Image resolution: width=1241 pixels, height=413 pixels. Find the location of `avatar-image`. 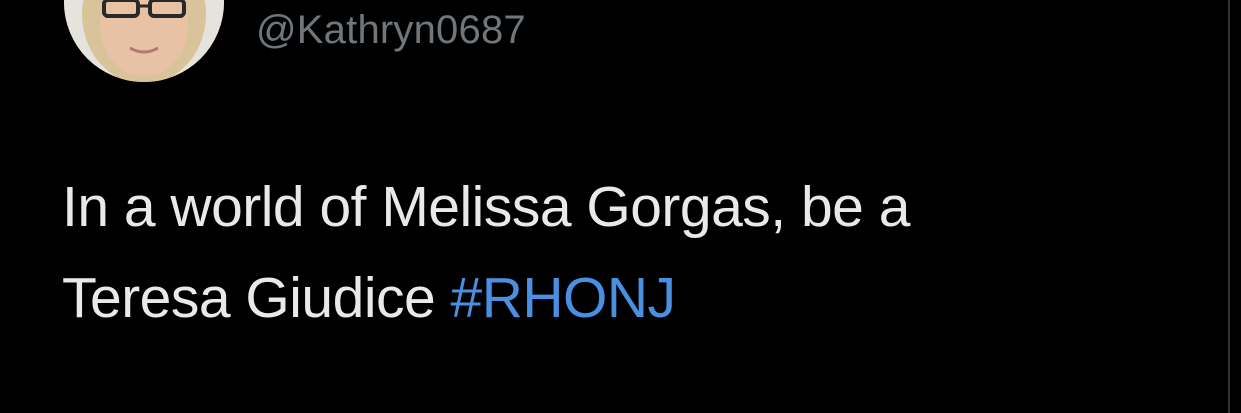

avatar-image is located at coordinates (144, 41).